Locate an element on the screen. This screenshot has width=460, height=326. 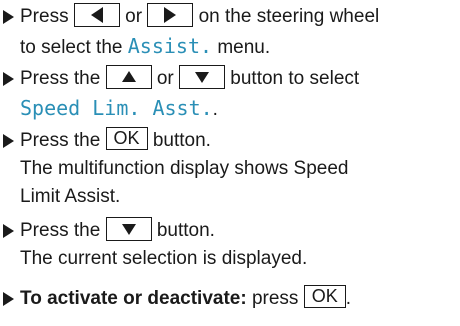
step-2-line-1: Press the or button to select is located at coordinates (189, 78).